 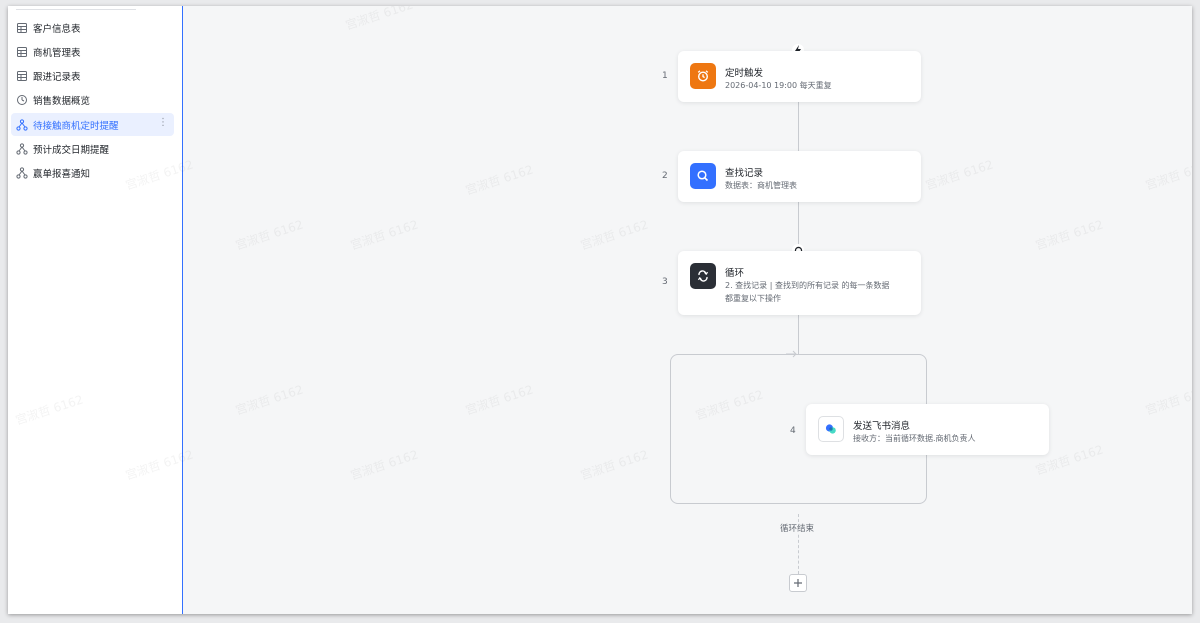 I want to click on alarm-clock-icon, so click(x=703, y=76).